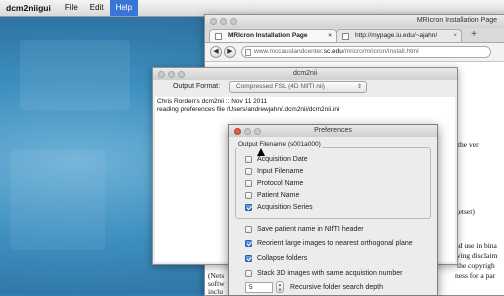 The width and height of the screenshot is (504, 296). What do you see at coordinates (212, 101) in the screenshot?
I see `log-line: Chris Rorden's dcm2nii :: Nov 11 2011` at bounding box center [212, 101].